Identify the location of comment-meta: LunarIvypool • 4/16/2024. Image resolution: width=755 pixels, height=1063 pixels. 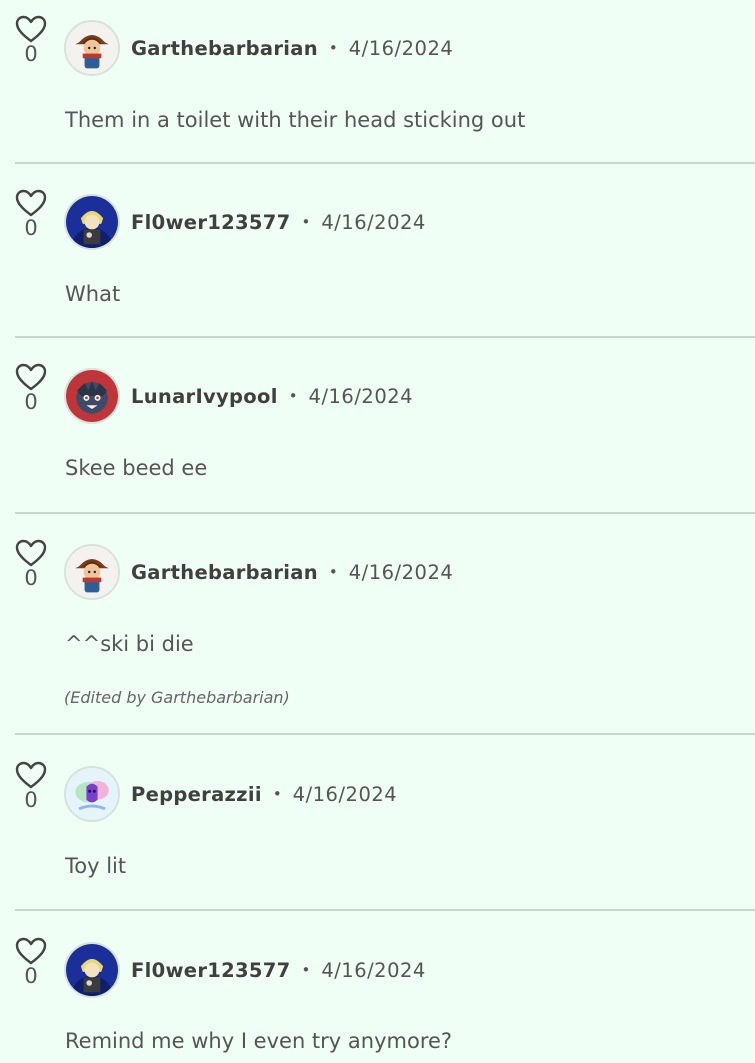
(272, 396).